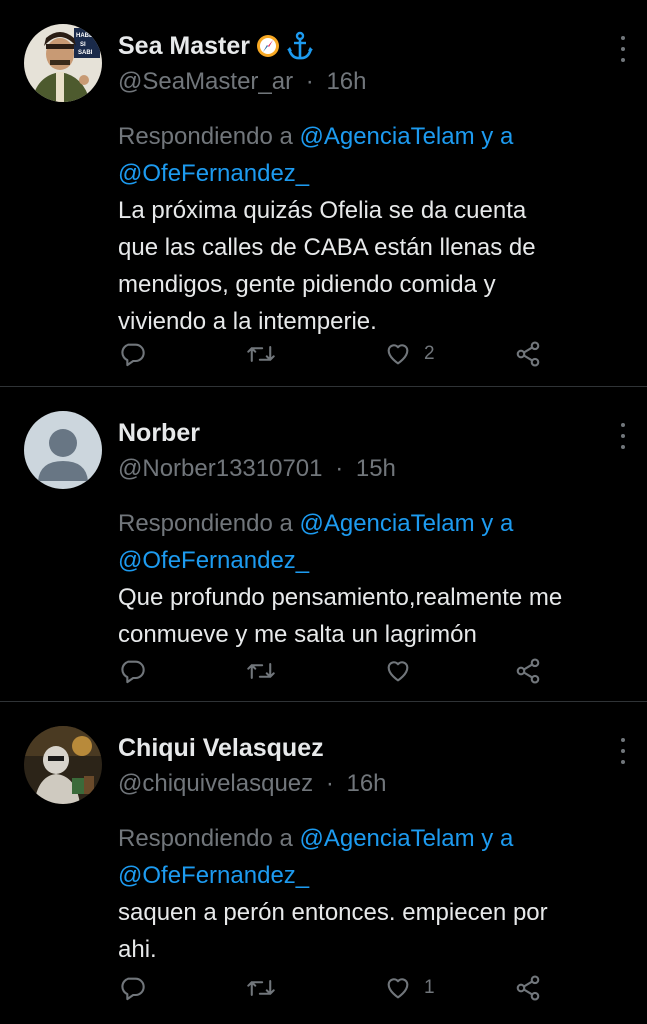 Image resolution: width=647 pixels, height=1024 pixels. I want to click on svg-text: SI, so click(83, 45).